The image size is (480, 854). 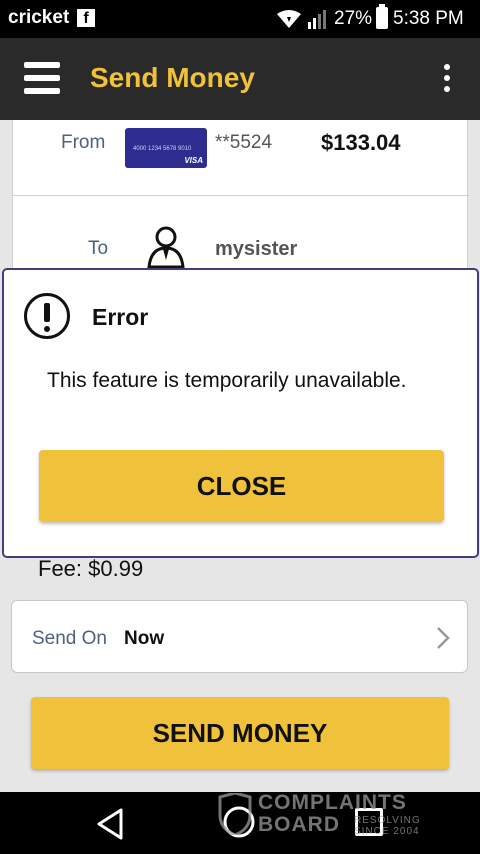 What do you see at coordinates (166, 247) in the screenshot?
I see `person-icon` at bounding box center [166, 247].